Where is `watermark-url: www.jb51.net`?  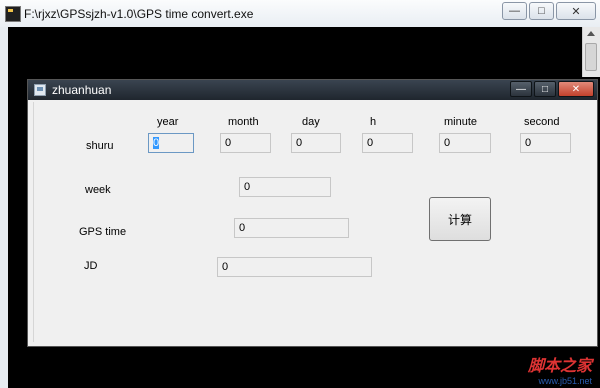 watermark-url: www.jb51.net is located at coordinates (565, 381).